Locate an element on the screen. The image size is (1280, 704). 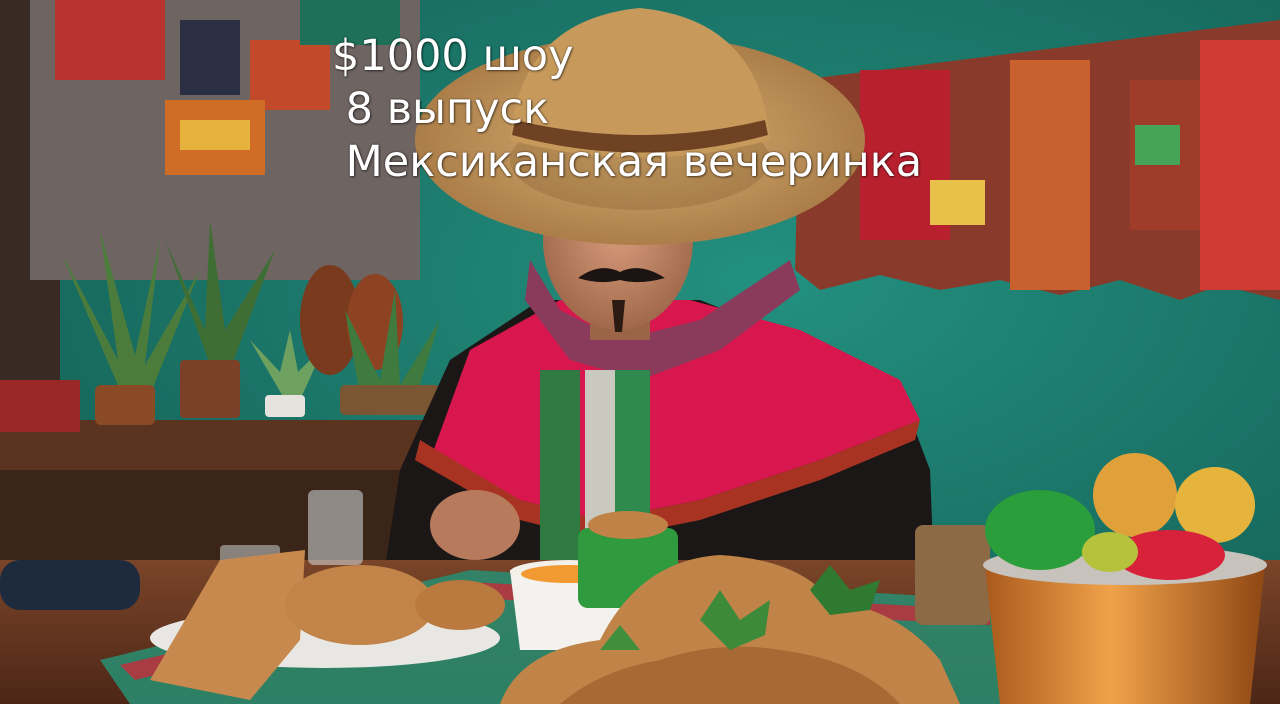
caption-line-title: Мексиканская вечеринка is located at coordinates (627, 162).